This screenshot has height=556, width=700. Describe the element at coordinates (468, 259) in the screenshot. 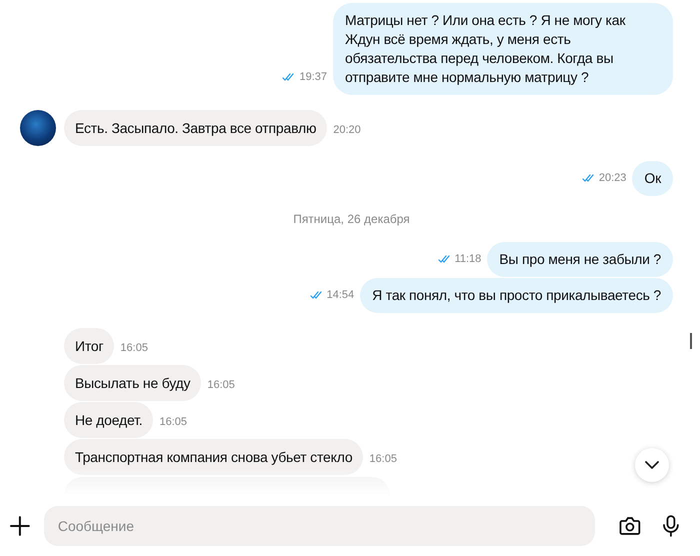

I see `message-time: 11:18` at that location.